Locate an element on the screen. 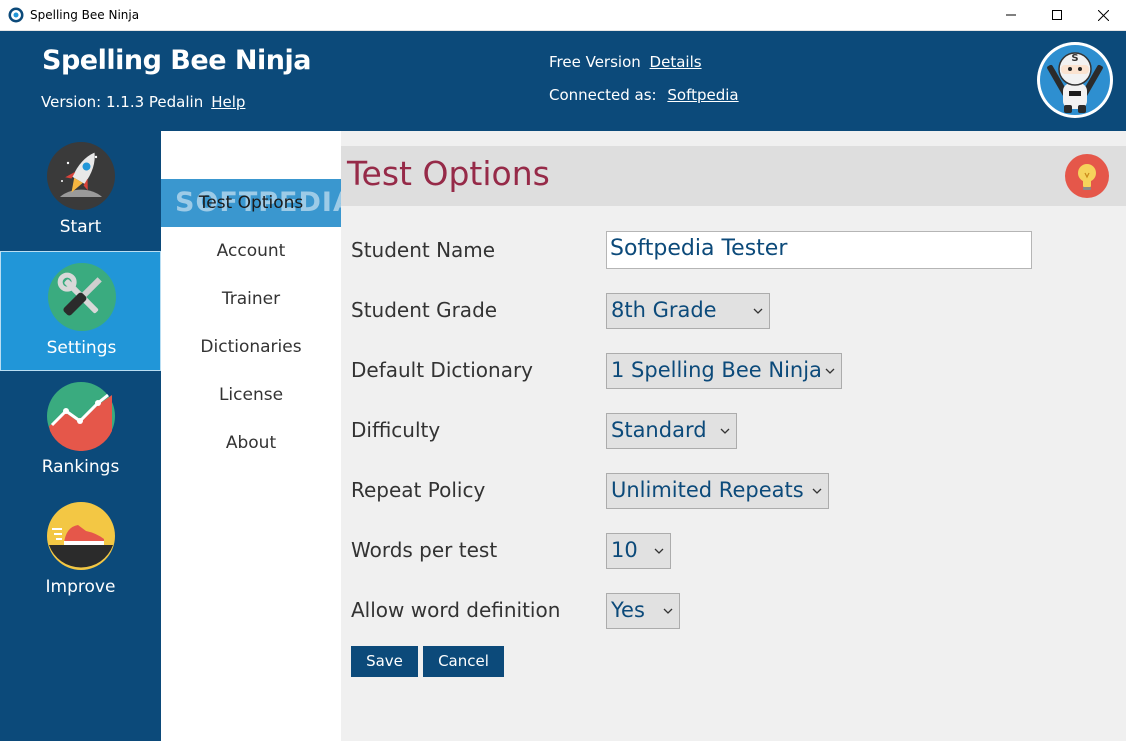 The height and width of the screenshot is (741, 1126). subnav-item-label: Trainer is located at coordinates (251, 299).